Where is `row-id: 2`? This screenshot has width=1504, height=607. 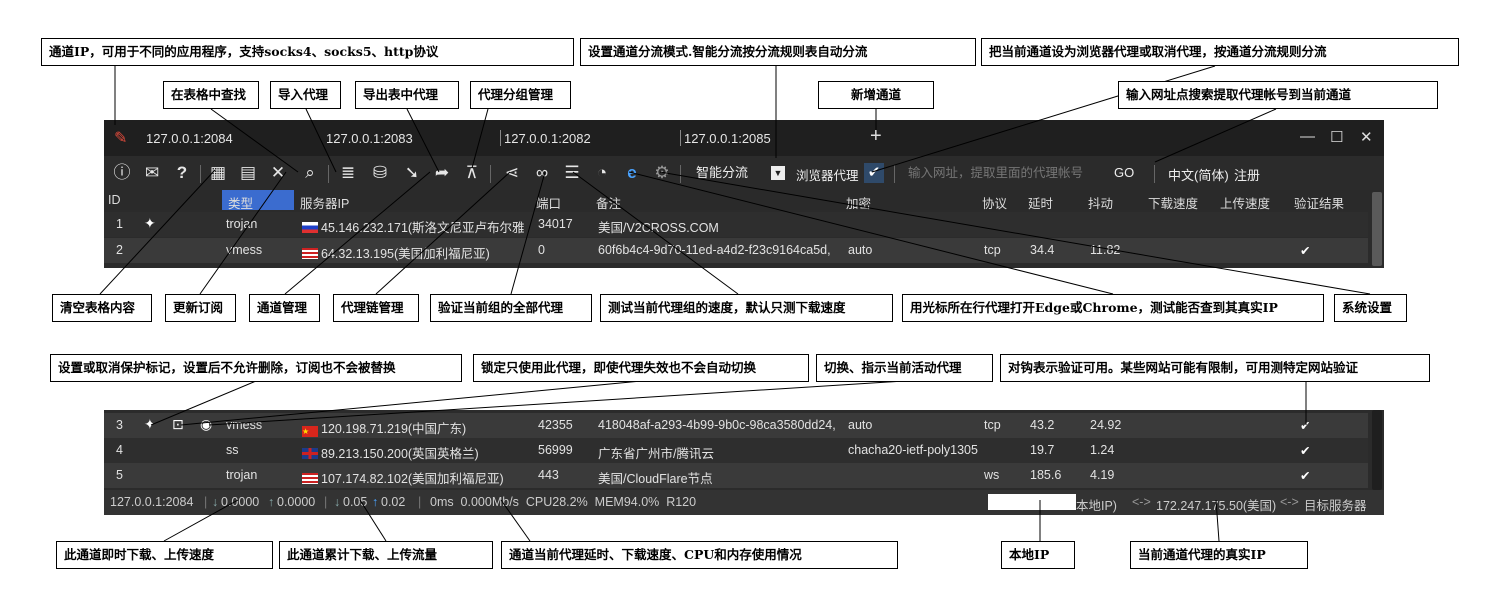
row-id: 2 is located at coordinates (119, 250).